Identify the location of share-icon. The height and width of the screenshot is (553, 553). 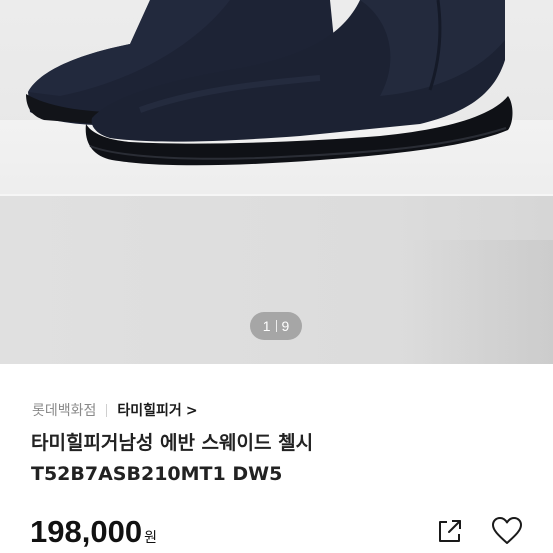
(450, 531).